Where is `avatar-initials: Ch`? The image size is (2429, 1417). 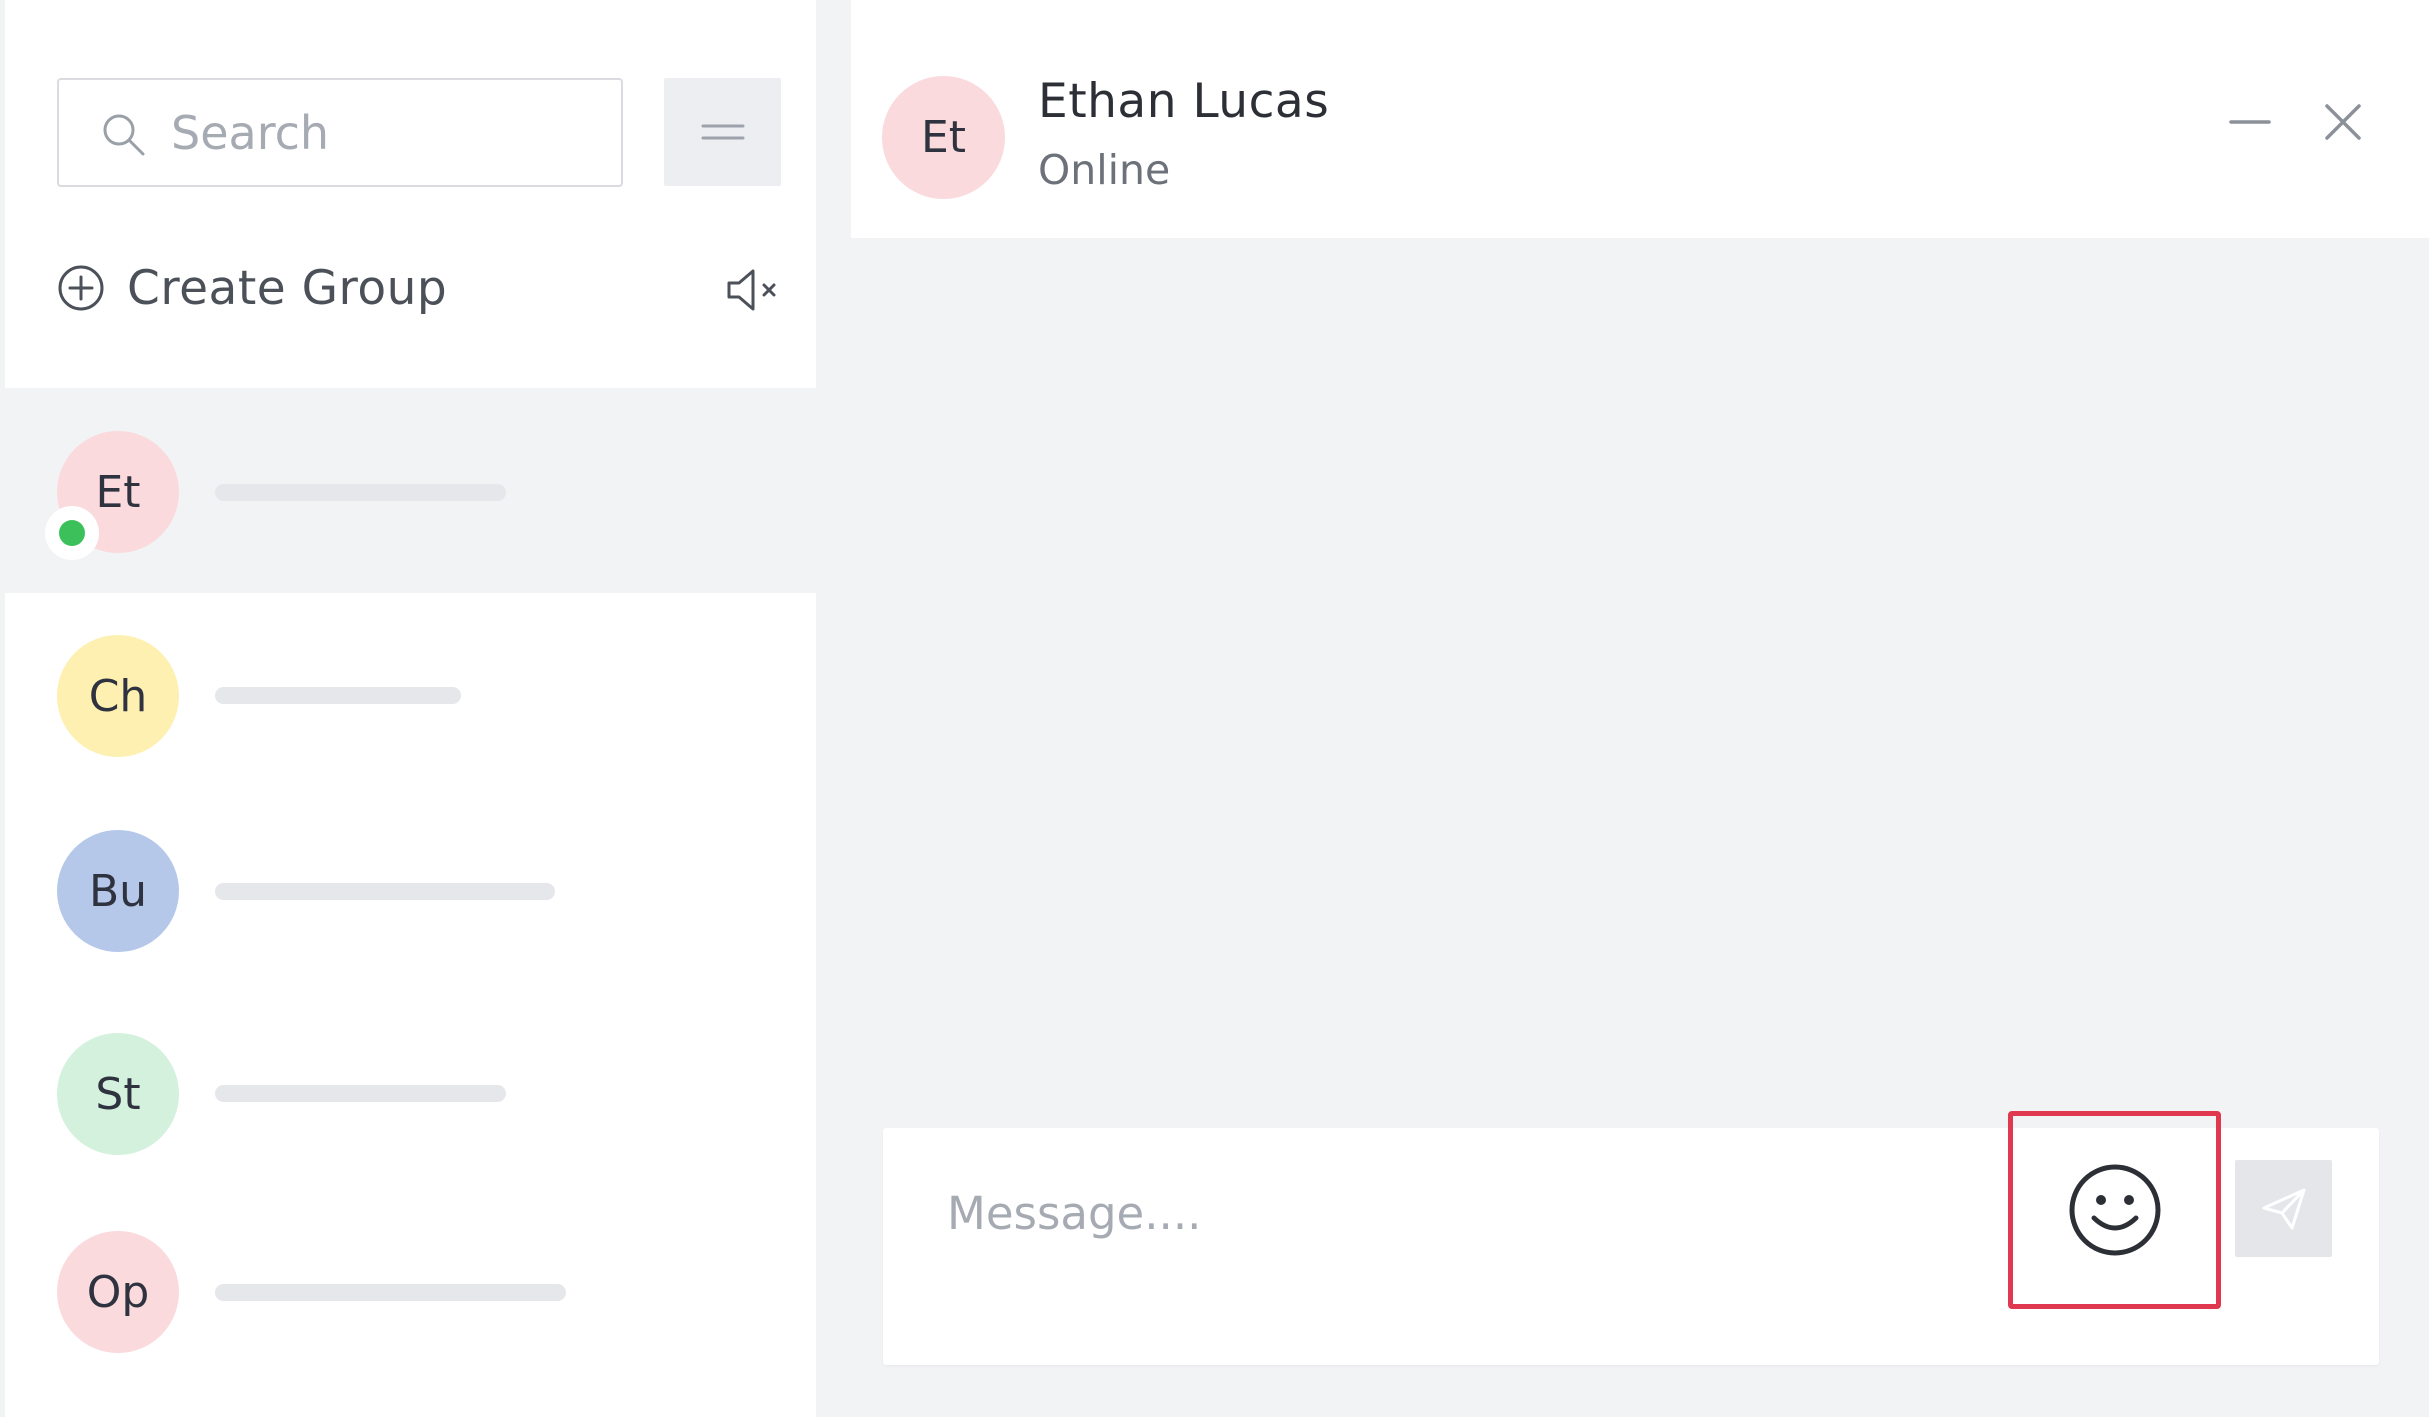 avatar-initials: Ch is located at coordinates (118, 696).